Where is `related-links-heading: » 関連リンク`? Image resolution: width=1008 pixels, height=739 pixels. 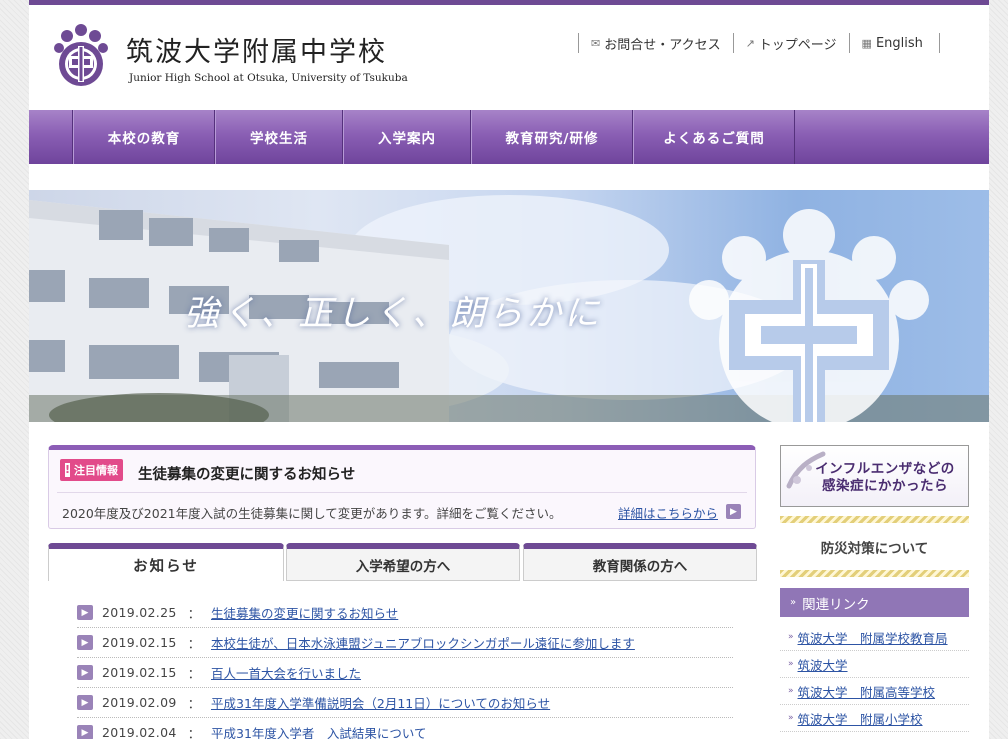
related-links-heading: » 関連リンク is located at coordinates (874, 602).